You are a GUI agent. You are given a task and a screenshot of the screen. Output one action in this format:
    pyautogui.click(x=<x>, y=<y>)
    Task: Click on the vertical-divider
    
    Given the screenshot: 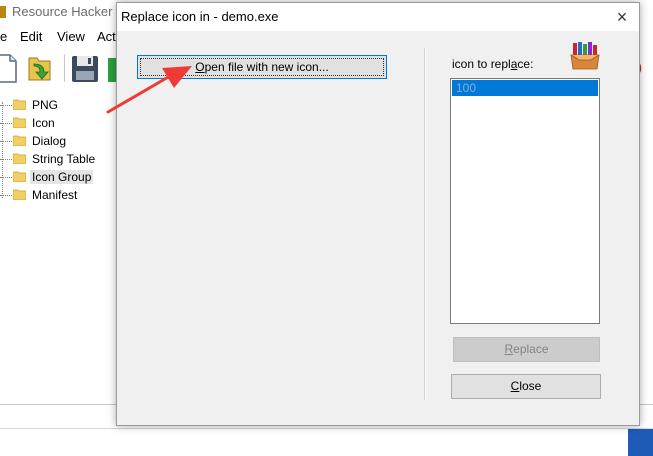 What is the action you would take?
    pyautogui.click(x=425, y=224)
    